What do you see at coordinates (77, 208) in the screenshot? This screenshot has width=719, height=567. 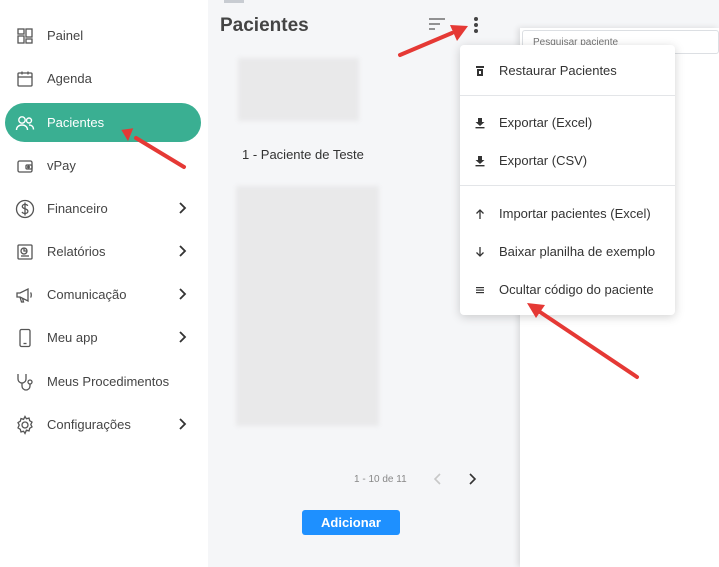 I see `sidebar-item-label: Financeiro` at bounding box center [77, 208].